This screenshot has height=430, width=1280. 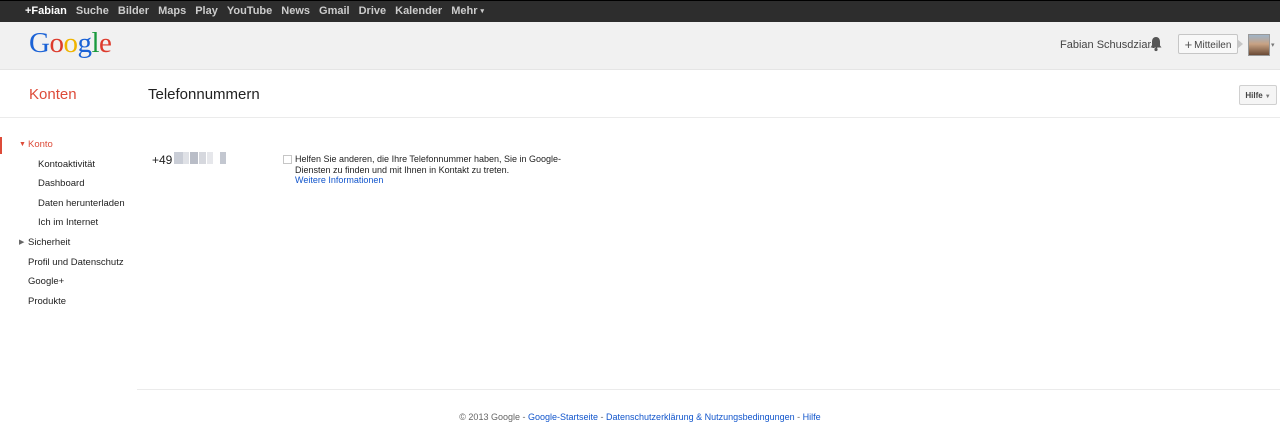 I want to click on section-title: Konten, so click(x=53, y=94).